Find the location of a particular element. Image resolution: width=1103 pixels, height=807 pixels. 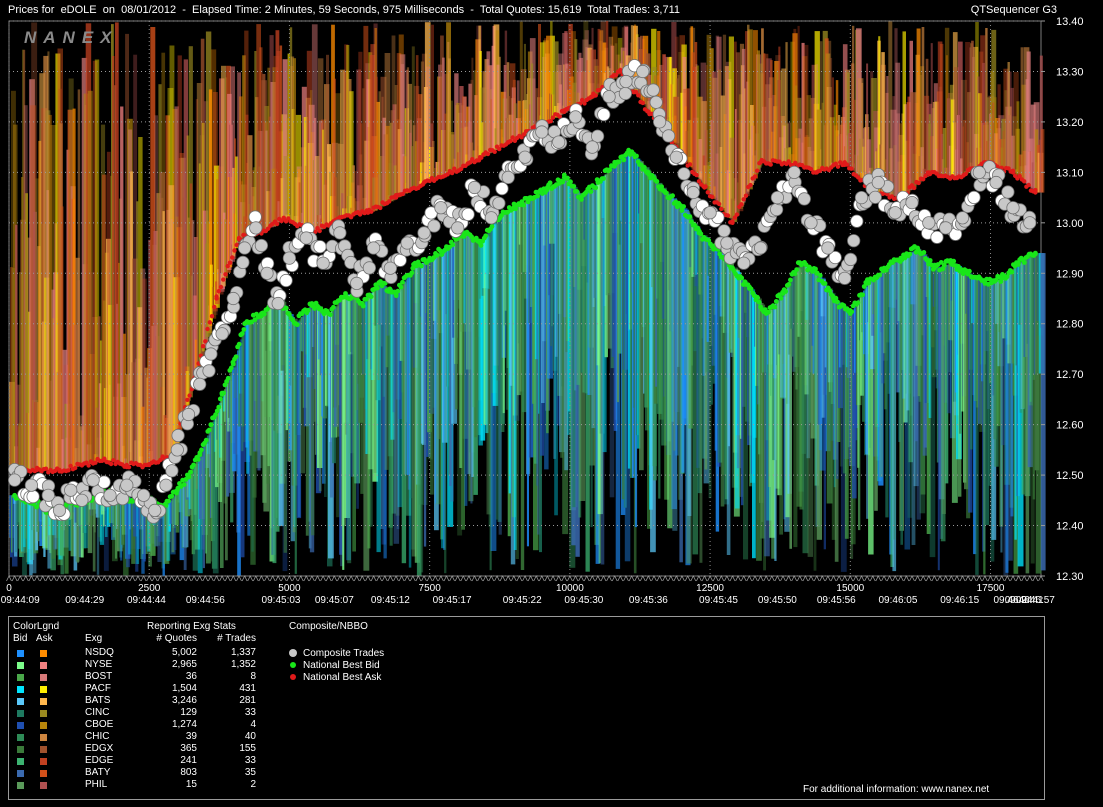

ask-quote-bar is located at coordinates (472, 110).